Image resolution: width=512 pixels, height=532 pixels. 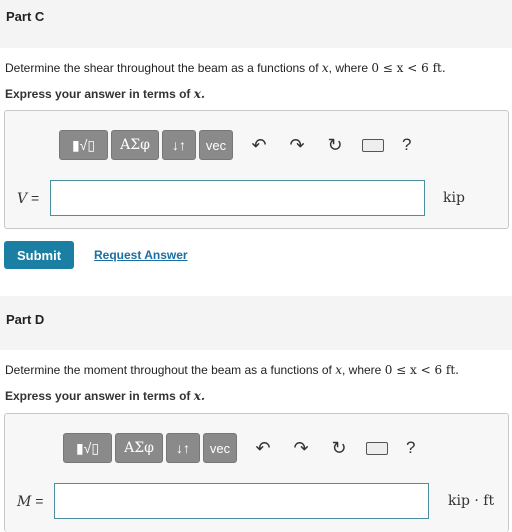 I want to click on part-c-unit: kip, so click(x=454, y=198).